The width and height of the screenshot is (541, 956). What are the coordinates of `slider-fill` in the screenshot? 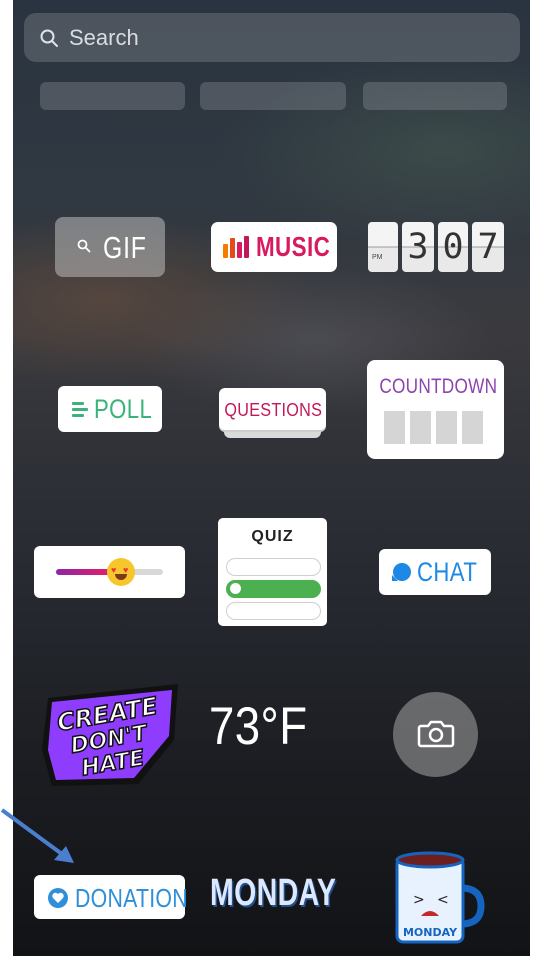 It's located at (85, 572).